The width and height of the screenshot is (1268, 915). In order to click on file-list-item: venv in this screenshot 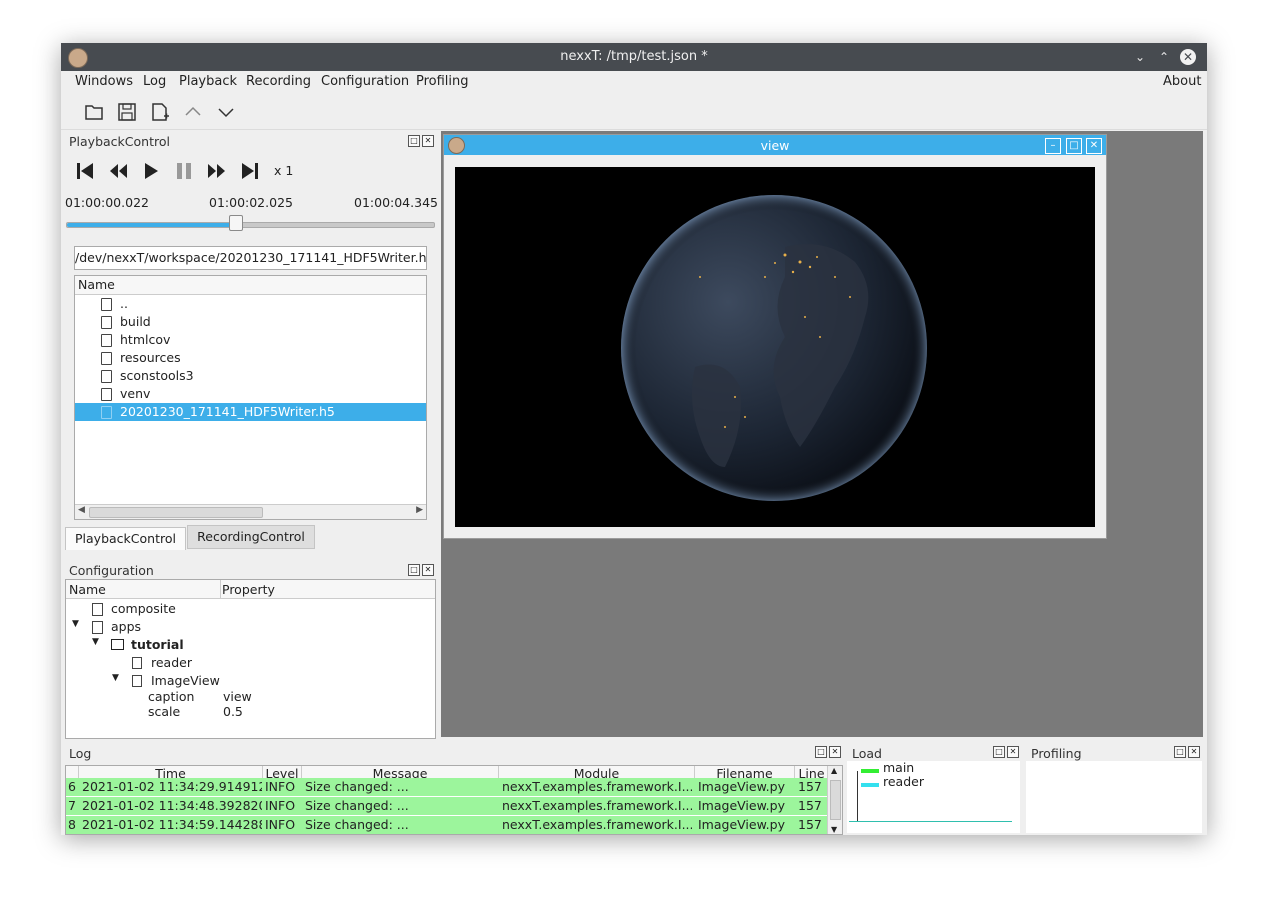, I will do `click(250, 394)`.